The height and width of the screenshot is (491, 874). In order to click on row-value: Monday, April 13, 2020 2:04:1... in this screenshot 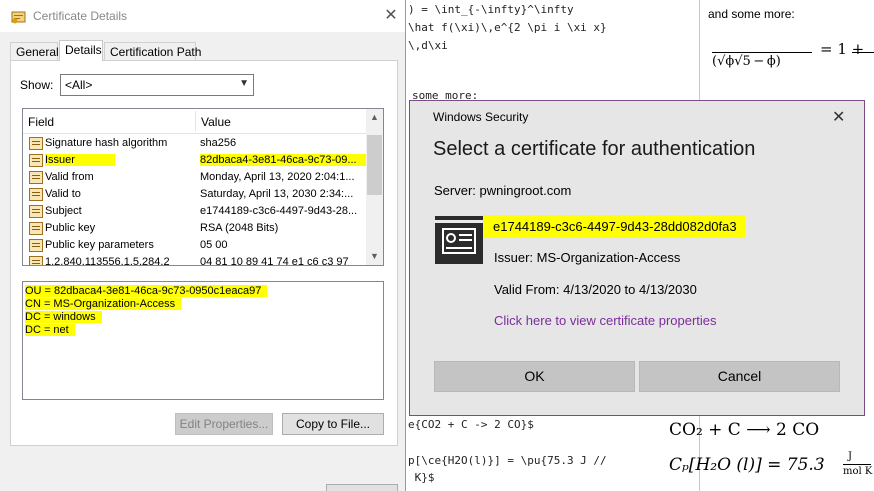, I will do `click(277, 177)`.